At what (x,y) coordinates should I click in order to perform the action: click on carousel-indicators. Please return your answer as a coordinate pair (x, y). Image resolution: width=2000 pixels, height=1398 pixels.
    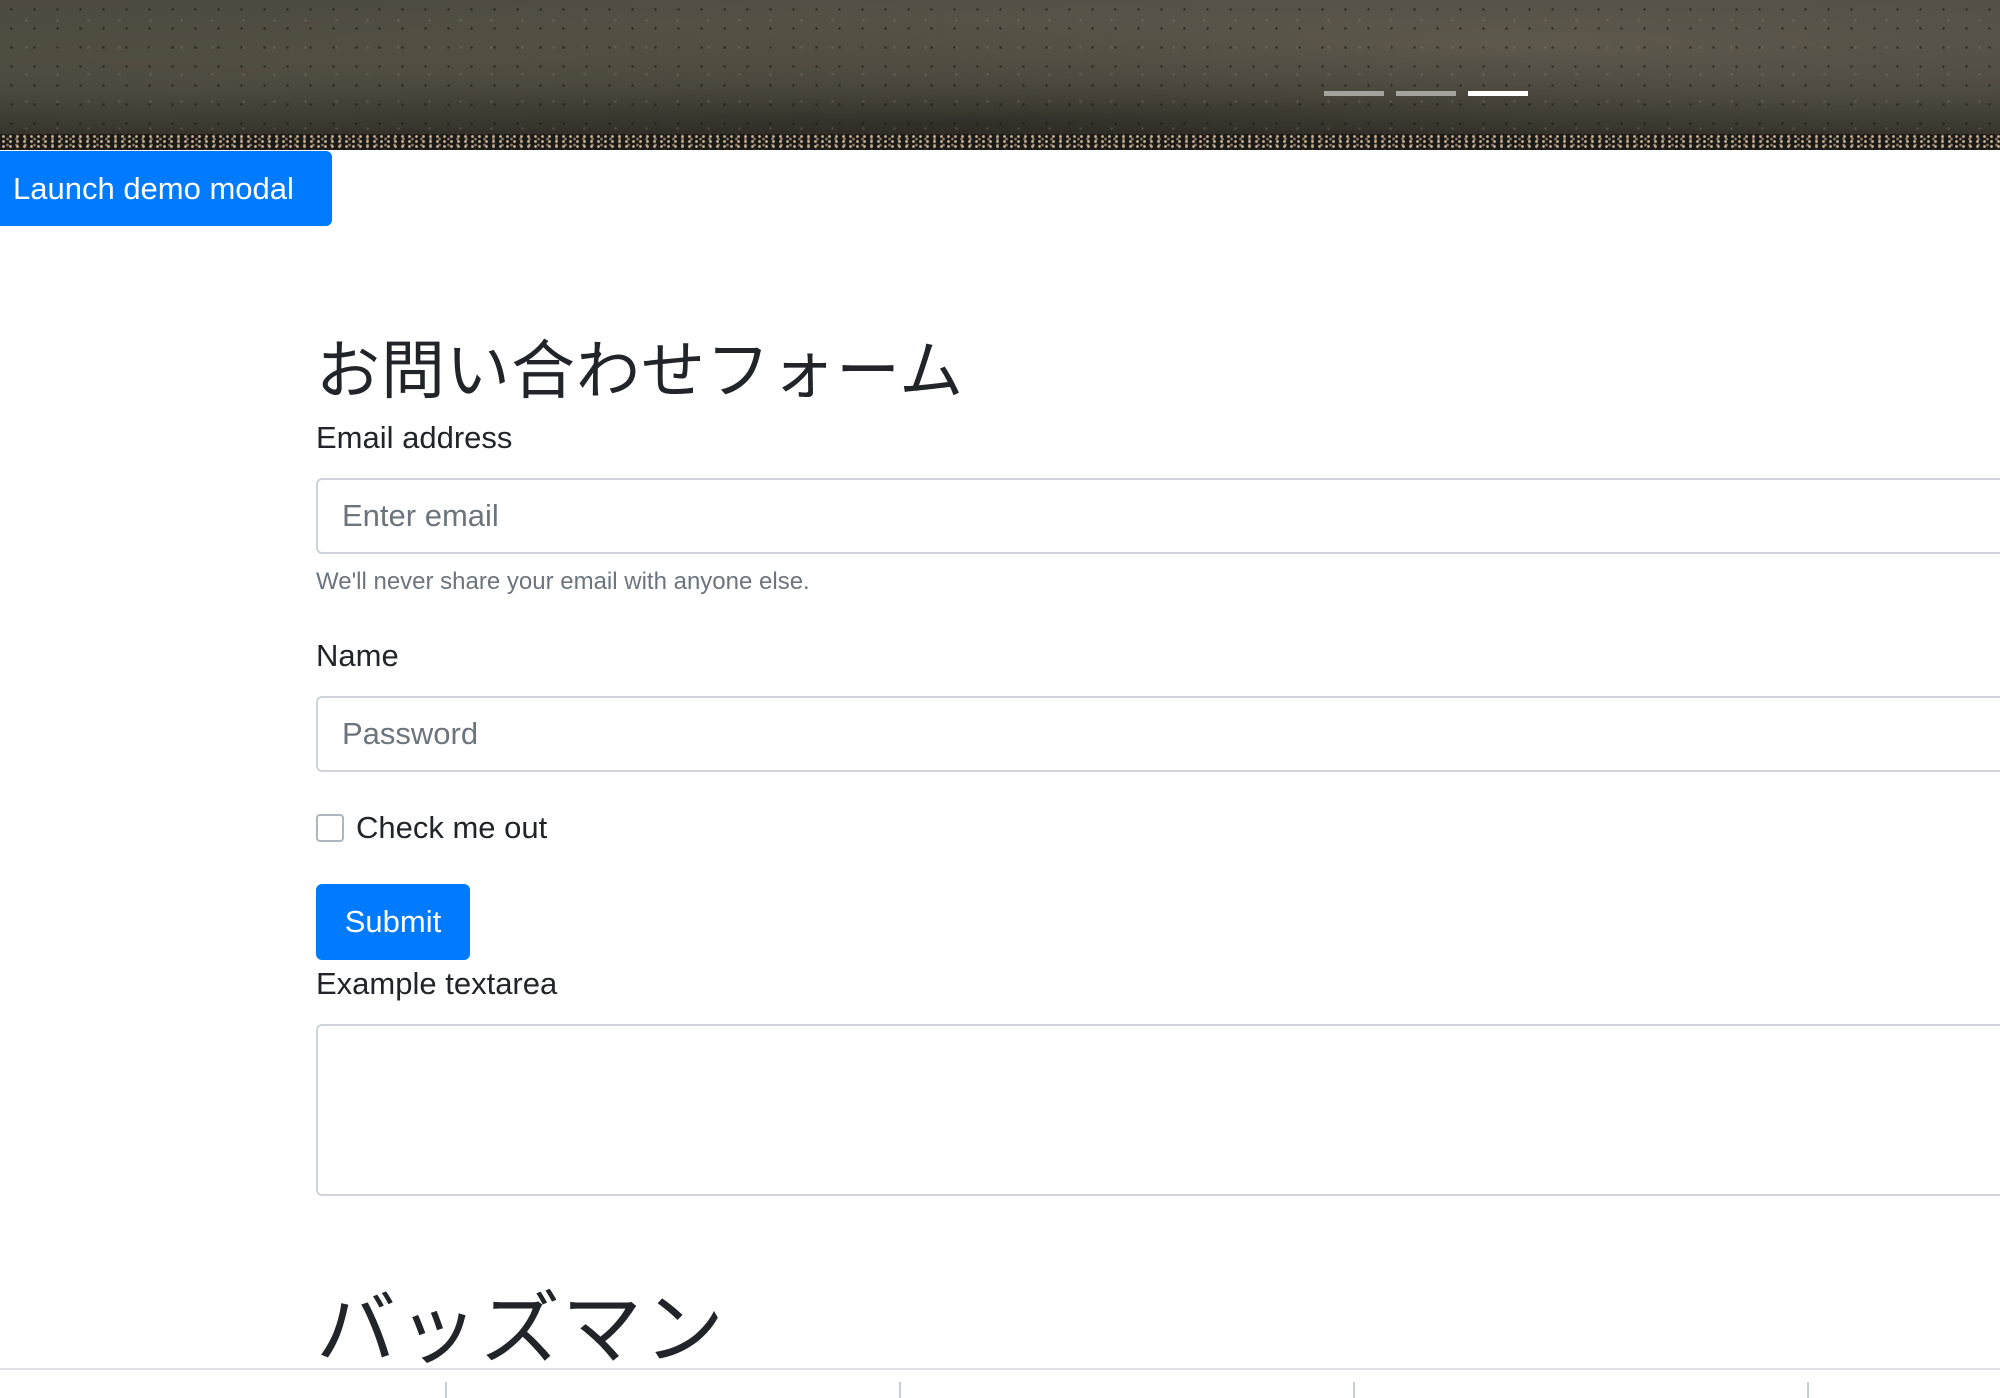
    Looking at the image, I should click on (1426, 93).